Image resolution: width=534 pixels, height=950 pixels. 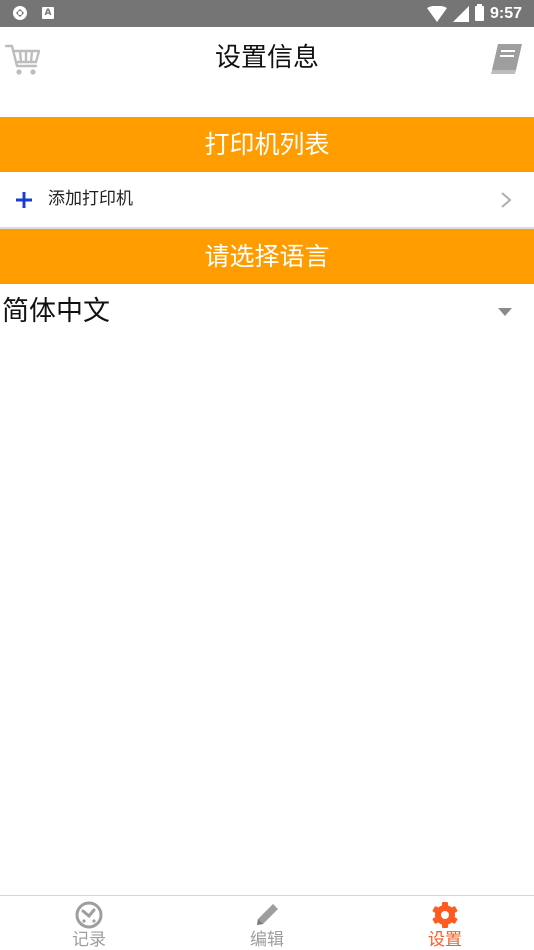 What do you see at coordinates (267, 940) in the screenshot?
I see `nav-label-edit: 编辑` at bounding box center [267, 940].